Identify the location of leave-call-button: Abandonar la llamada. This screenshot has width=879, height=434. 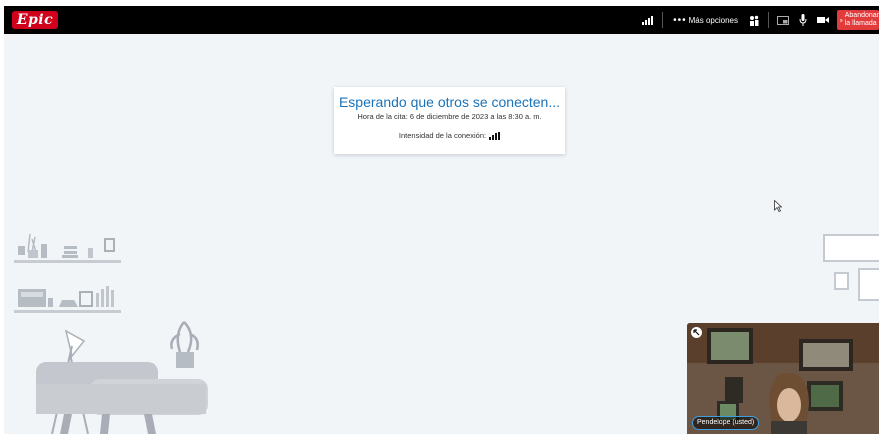
(858, 20).